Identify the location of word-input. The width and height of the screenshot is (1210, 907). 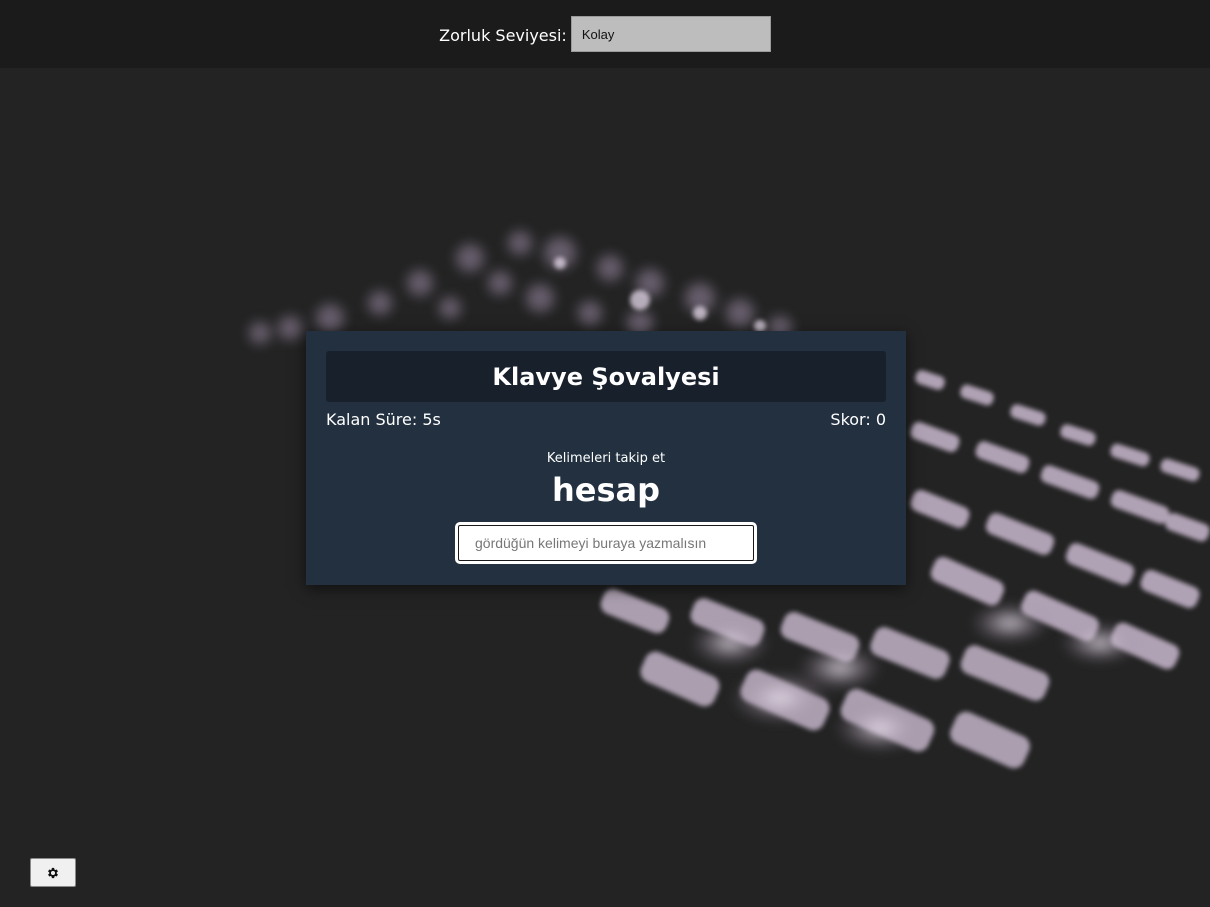
(606, 543).